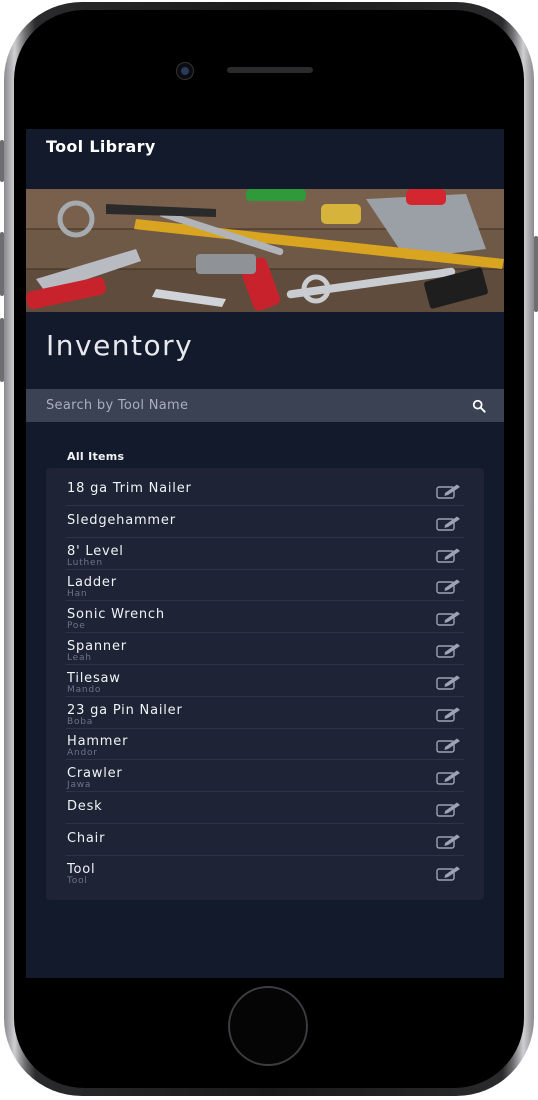 The image size is (538, 1100). Describe the element at coordinates (80, 721) in the screenshot. I see `item-owner: Boba` at that location.